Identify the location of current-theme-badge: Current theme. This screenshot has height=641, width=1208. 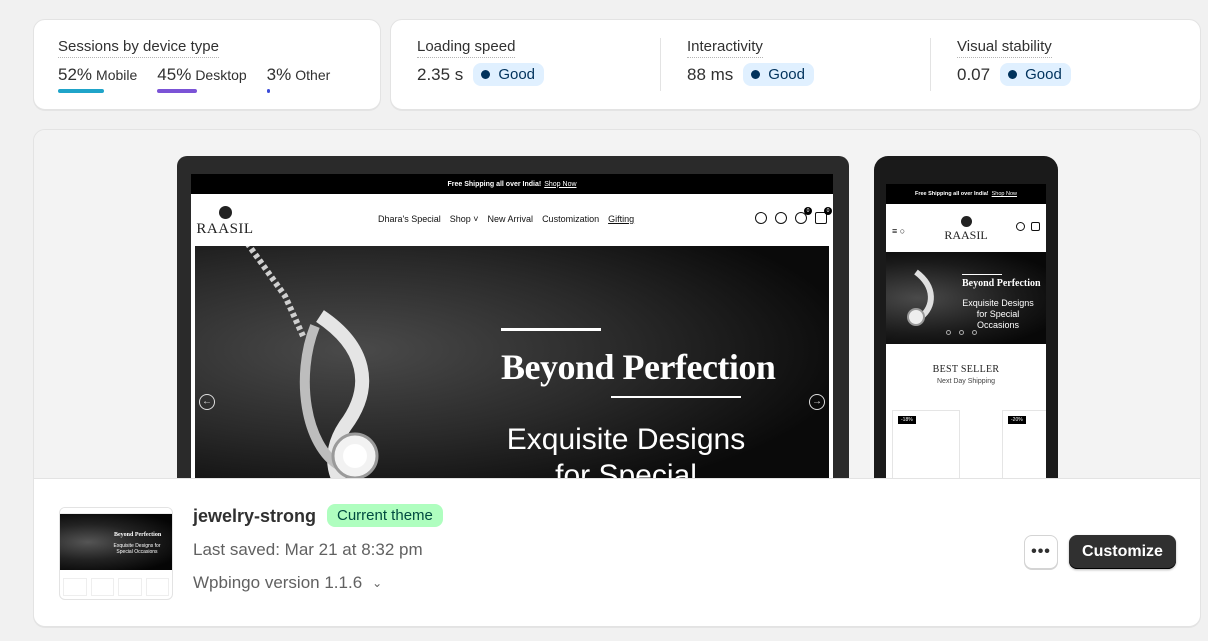
(385, 515).